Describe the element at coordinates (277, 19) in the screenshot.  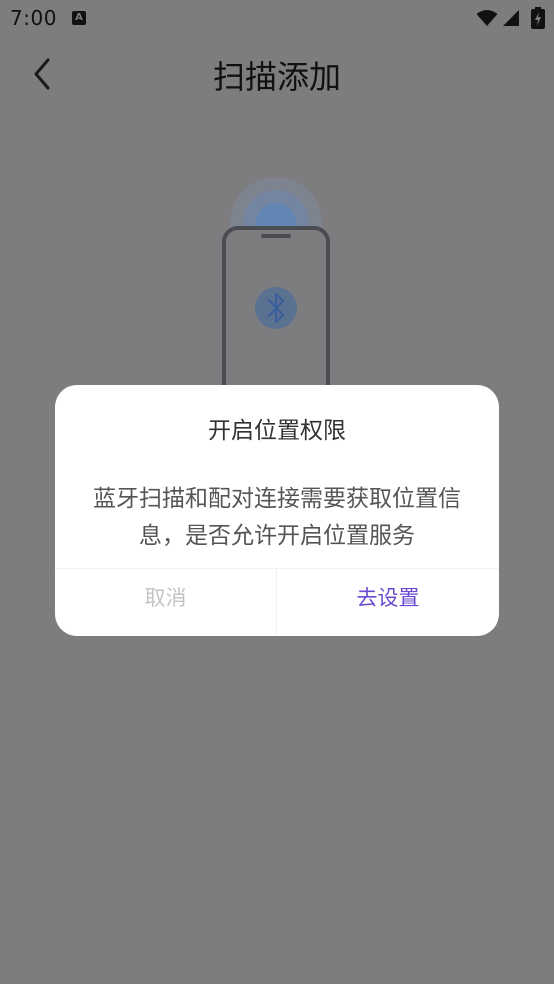
I see `status-bar: 7:00 A` at that location.